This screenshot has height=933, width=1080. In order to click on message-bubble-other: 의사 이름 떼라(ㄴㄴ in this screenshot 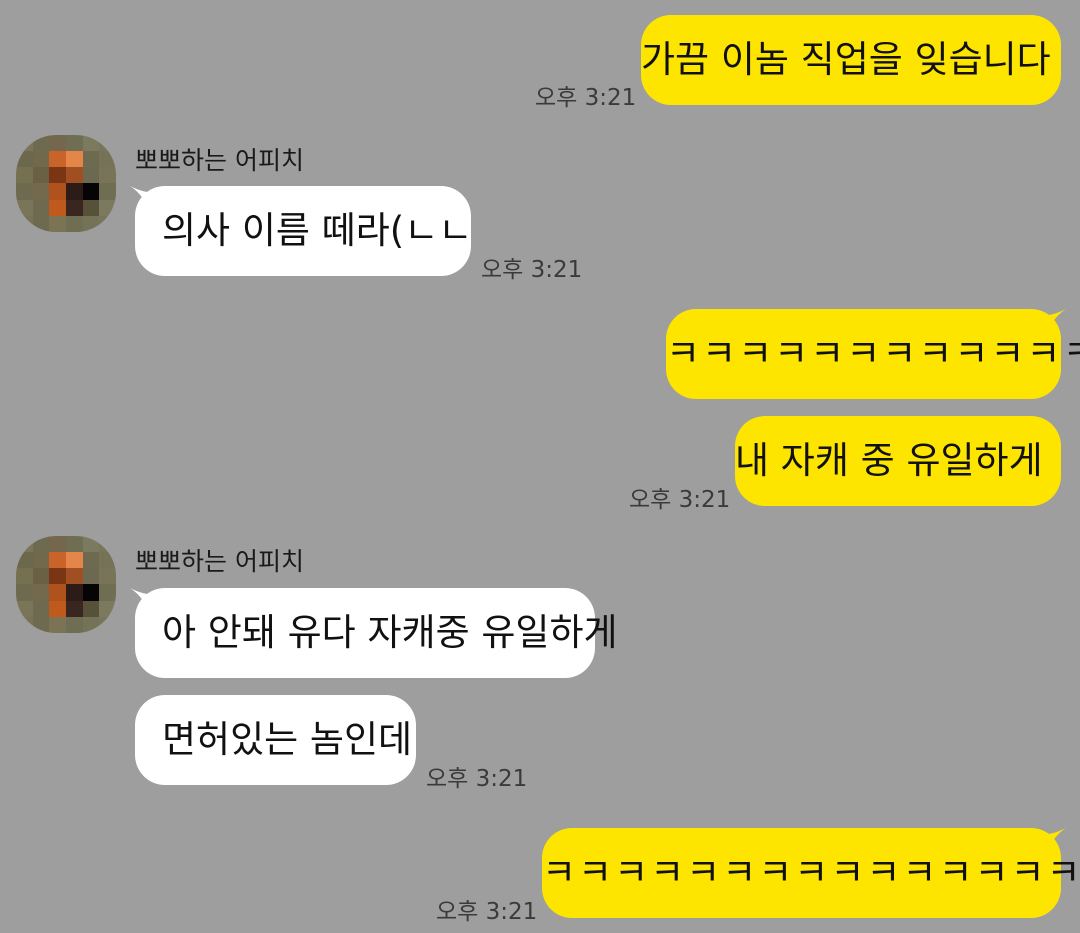, I will do `click(303, 231)`.